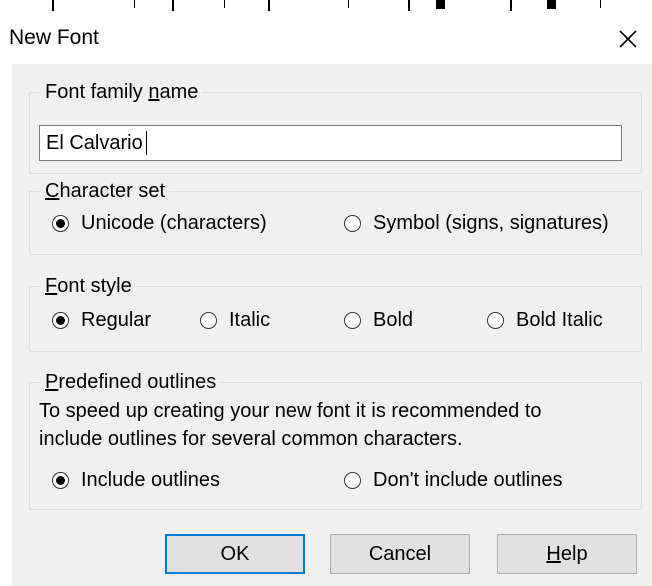 The image size is (652, 586). I want to click on cancel-button: Cancel, so click(400, 554).